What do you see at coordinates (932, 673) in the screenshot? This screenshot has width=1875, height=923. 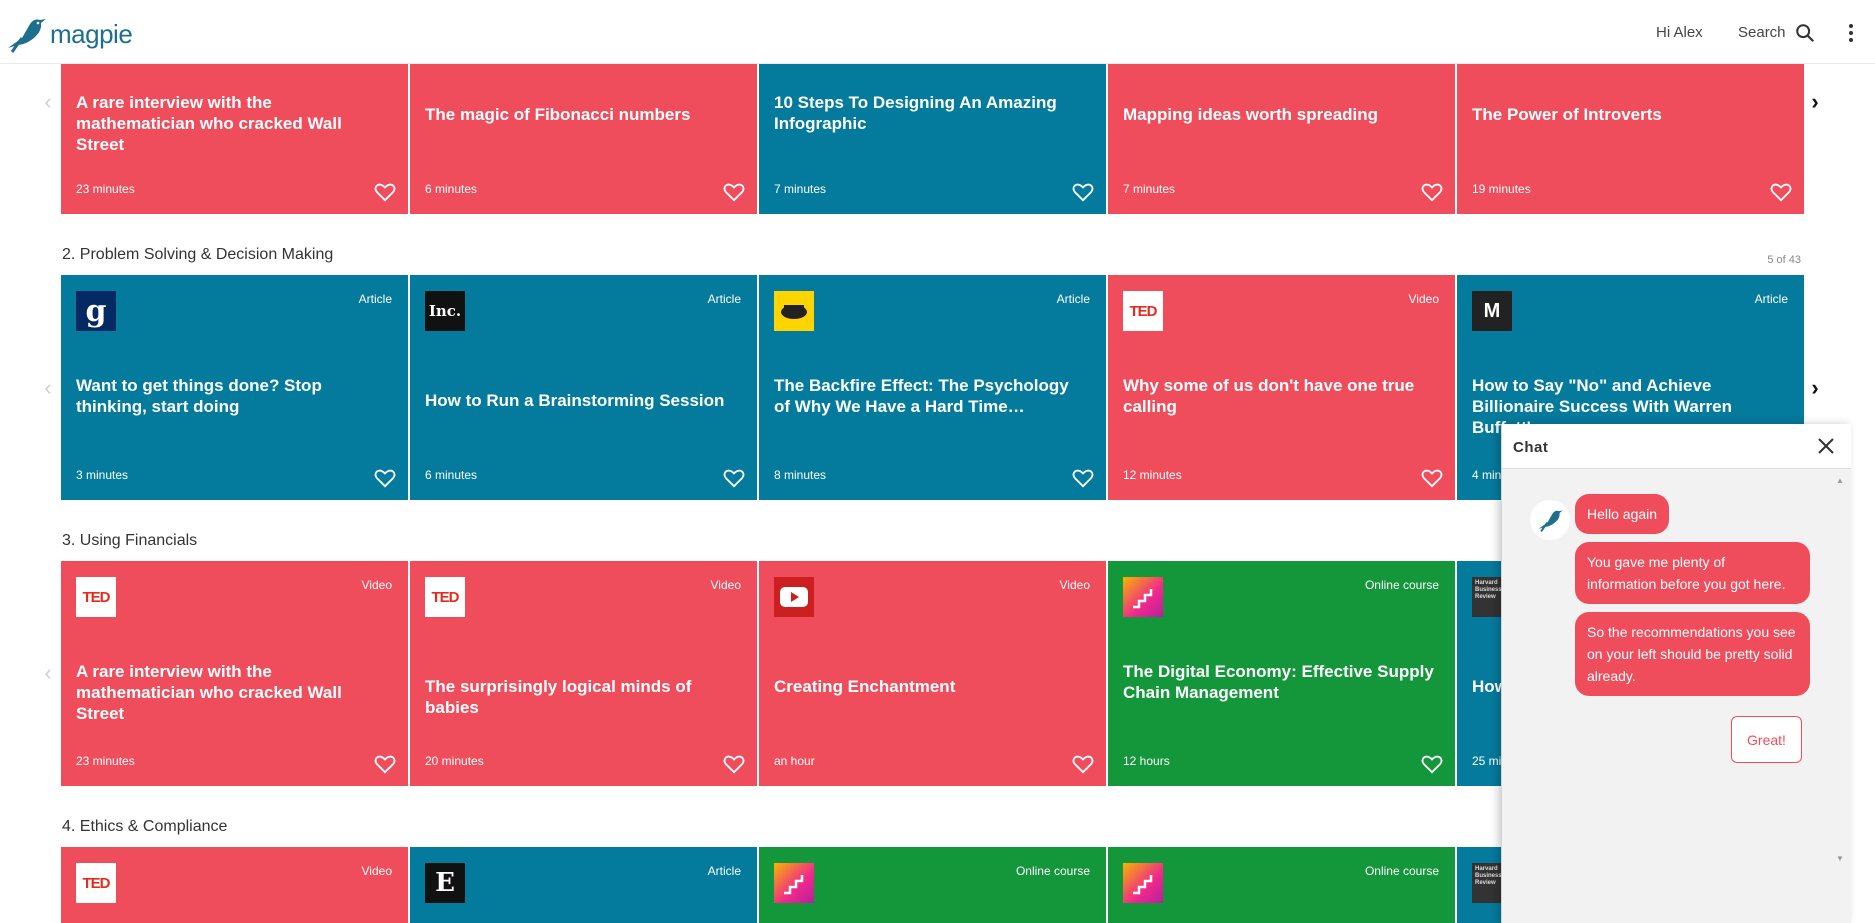 I see `content-card: Video Creating Enchantment an hour` at bounding box center [932, 673].